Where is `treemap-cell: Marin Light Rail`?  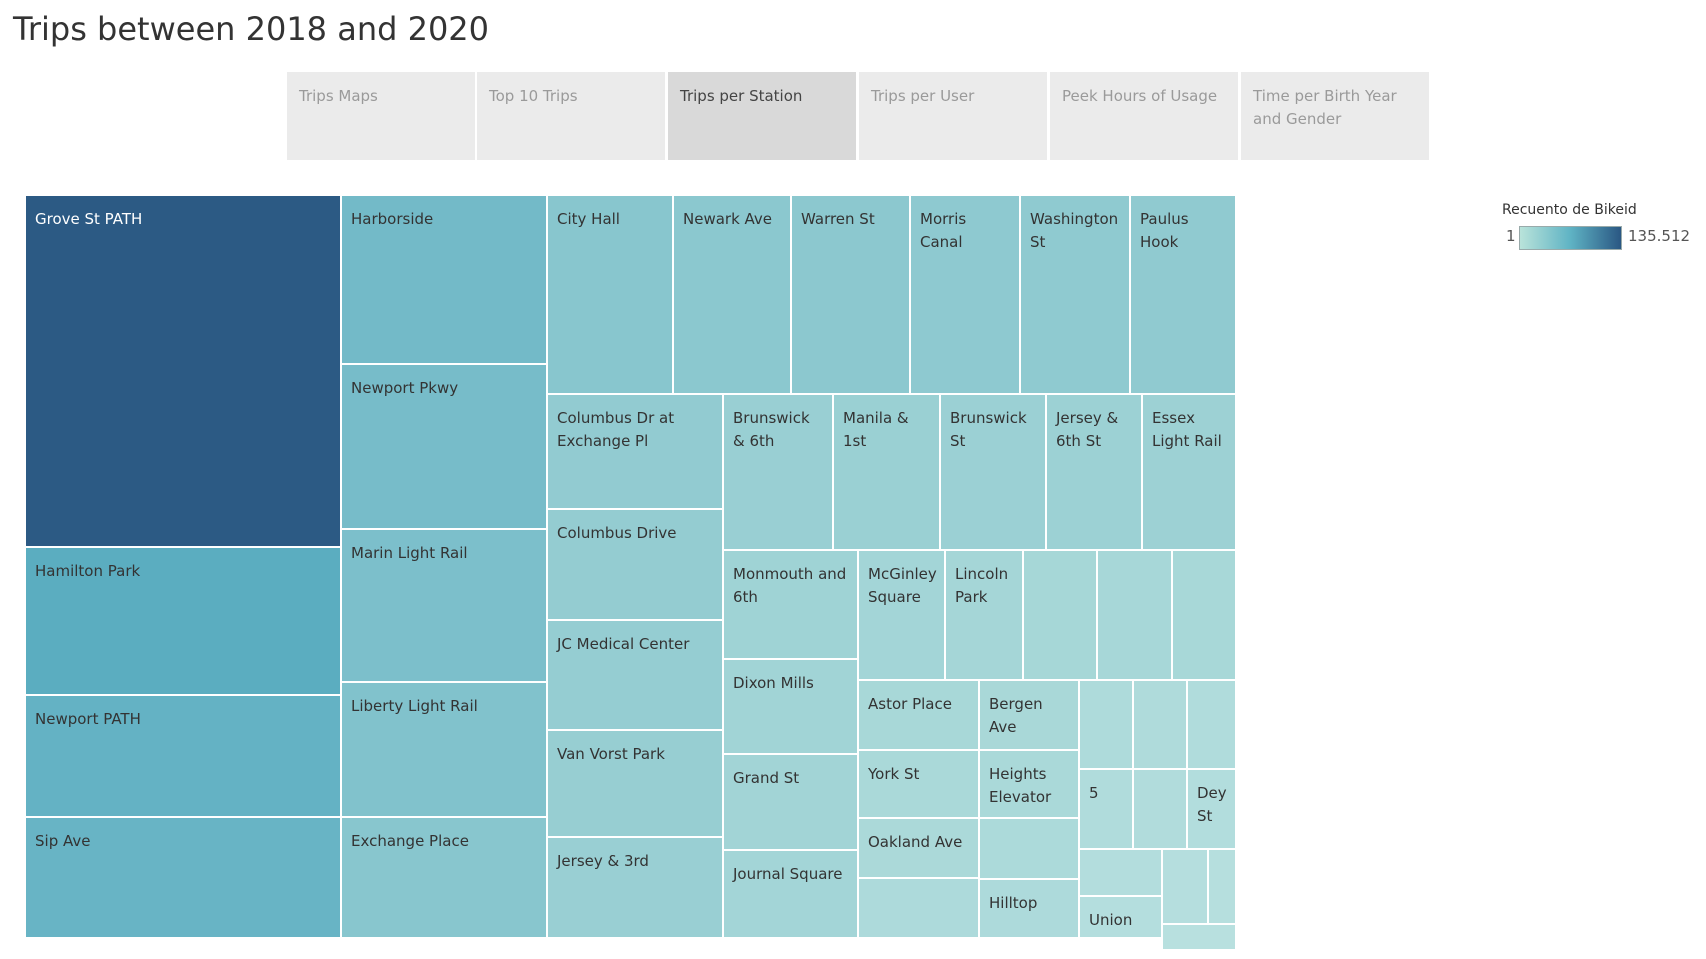 treemap-cell: Marin Light Rail is located at coordinates (444, 605).